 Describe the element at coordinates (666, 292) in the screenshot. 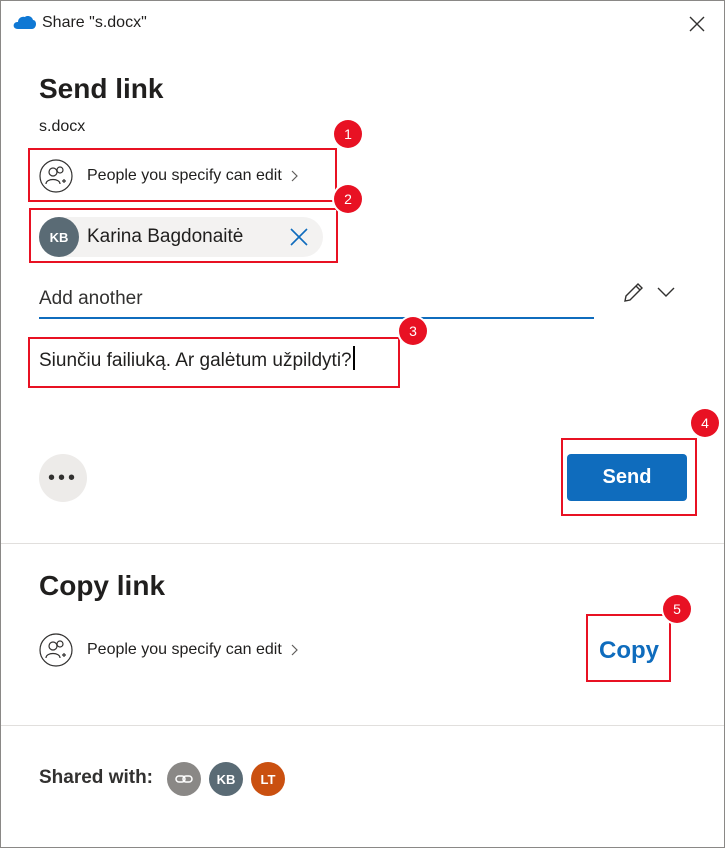

I see `chevron-down-icon` at that location.